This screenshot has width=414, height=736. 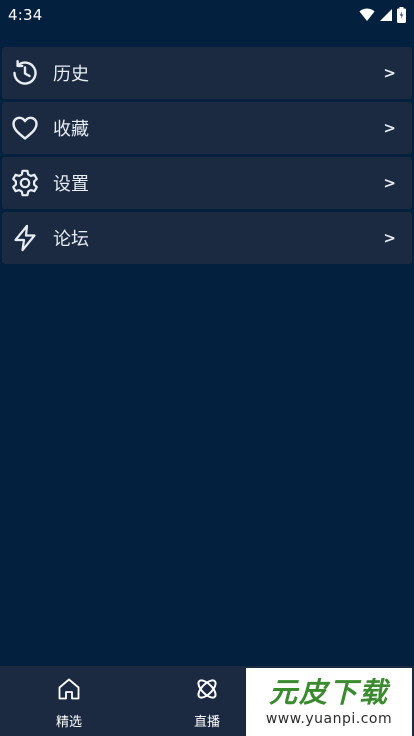 What do you see at coordinates (207, 691) in the screenshot?
I see `atom-icon` at bounding box center [207, 691].